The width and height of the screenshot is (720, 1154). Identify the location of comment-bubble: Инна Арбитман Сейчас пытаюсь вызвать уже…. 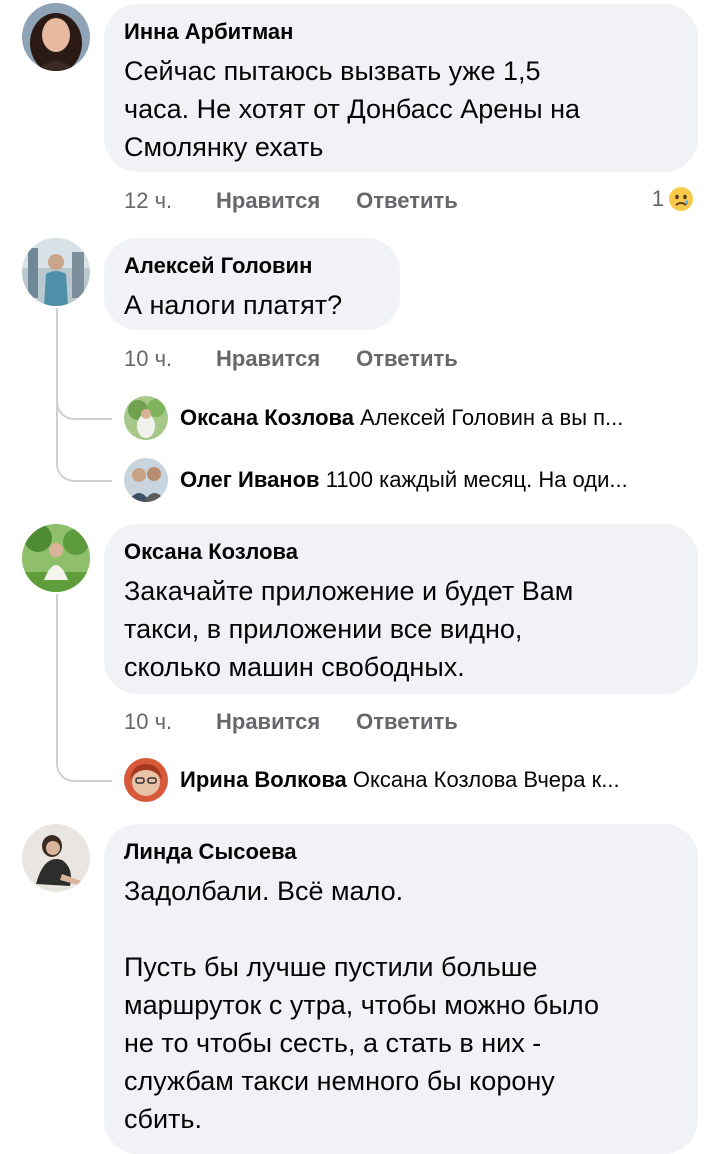
(401, 88).